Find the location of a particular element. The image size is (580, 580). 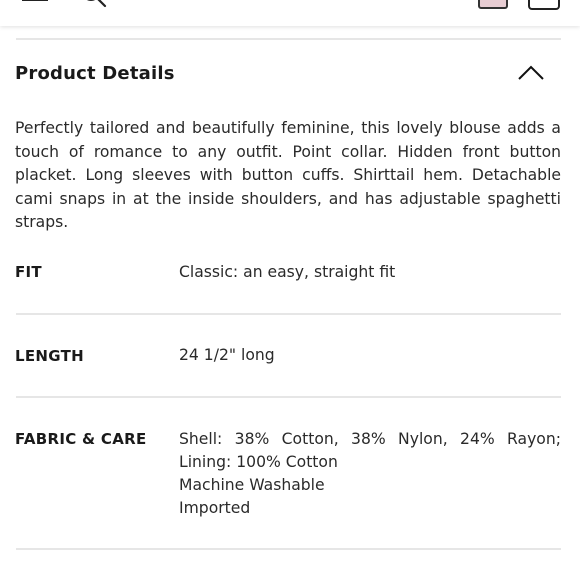

fabric-care-line: Lining: 100% Cotton is located at coordinates (258, 462).